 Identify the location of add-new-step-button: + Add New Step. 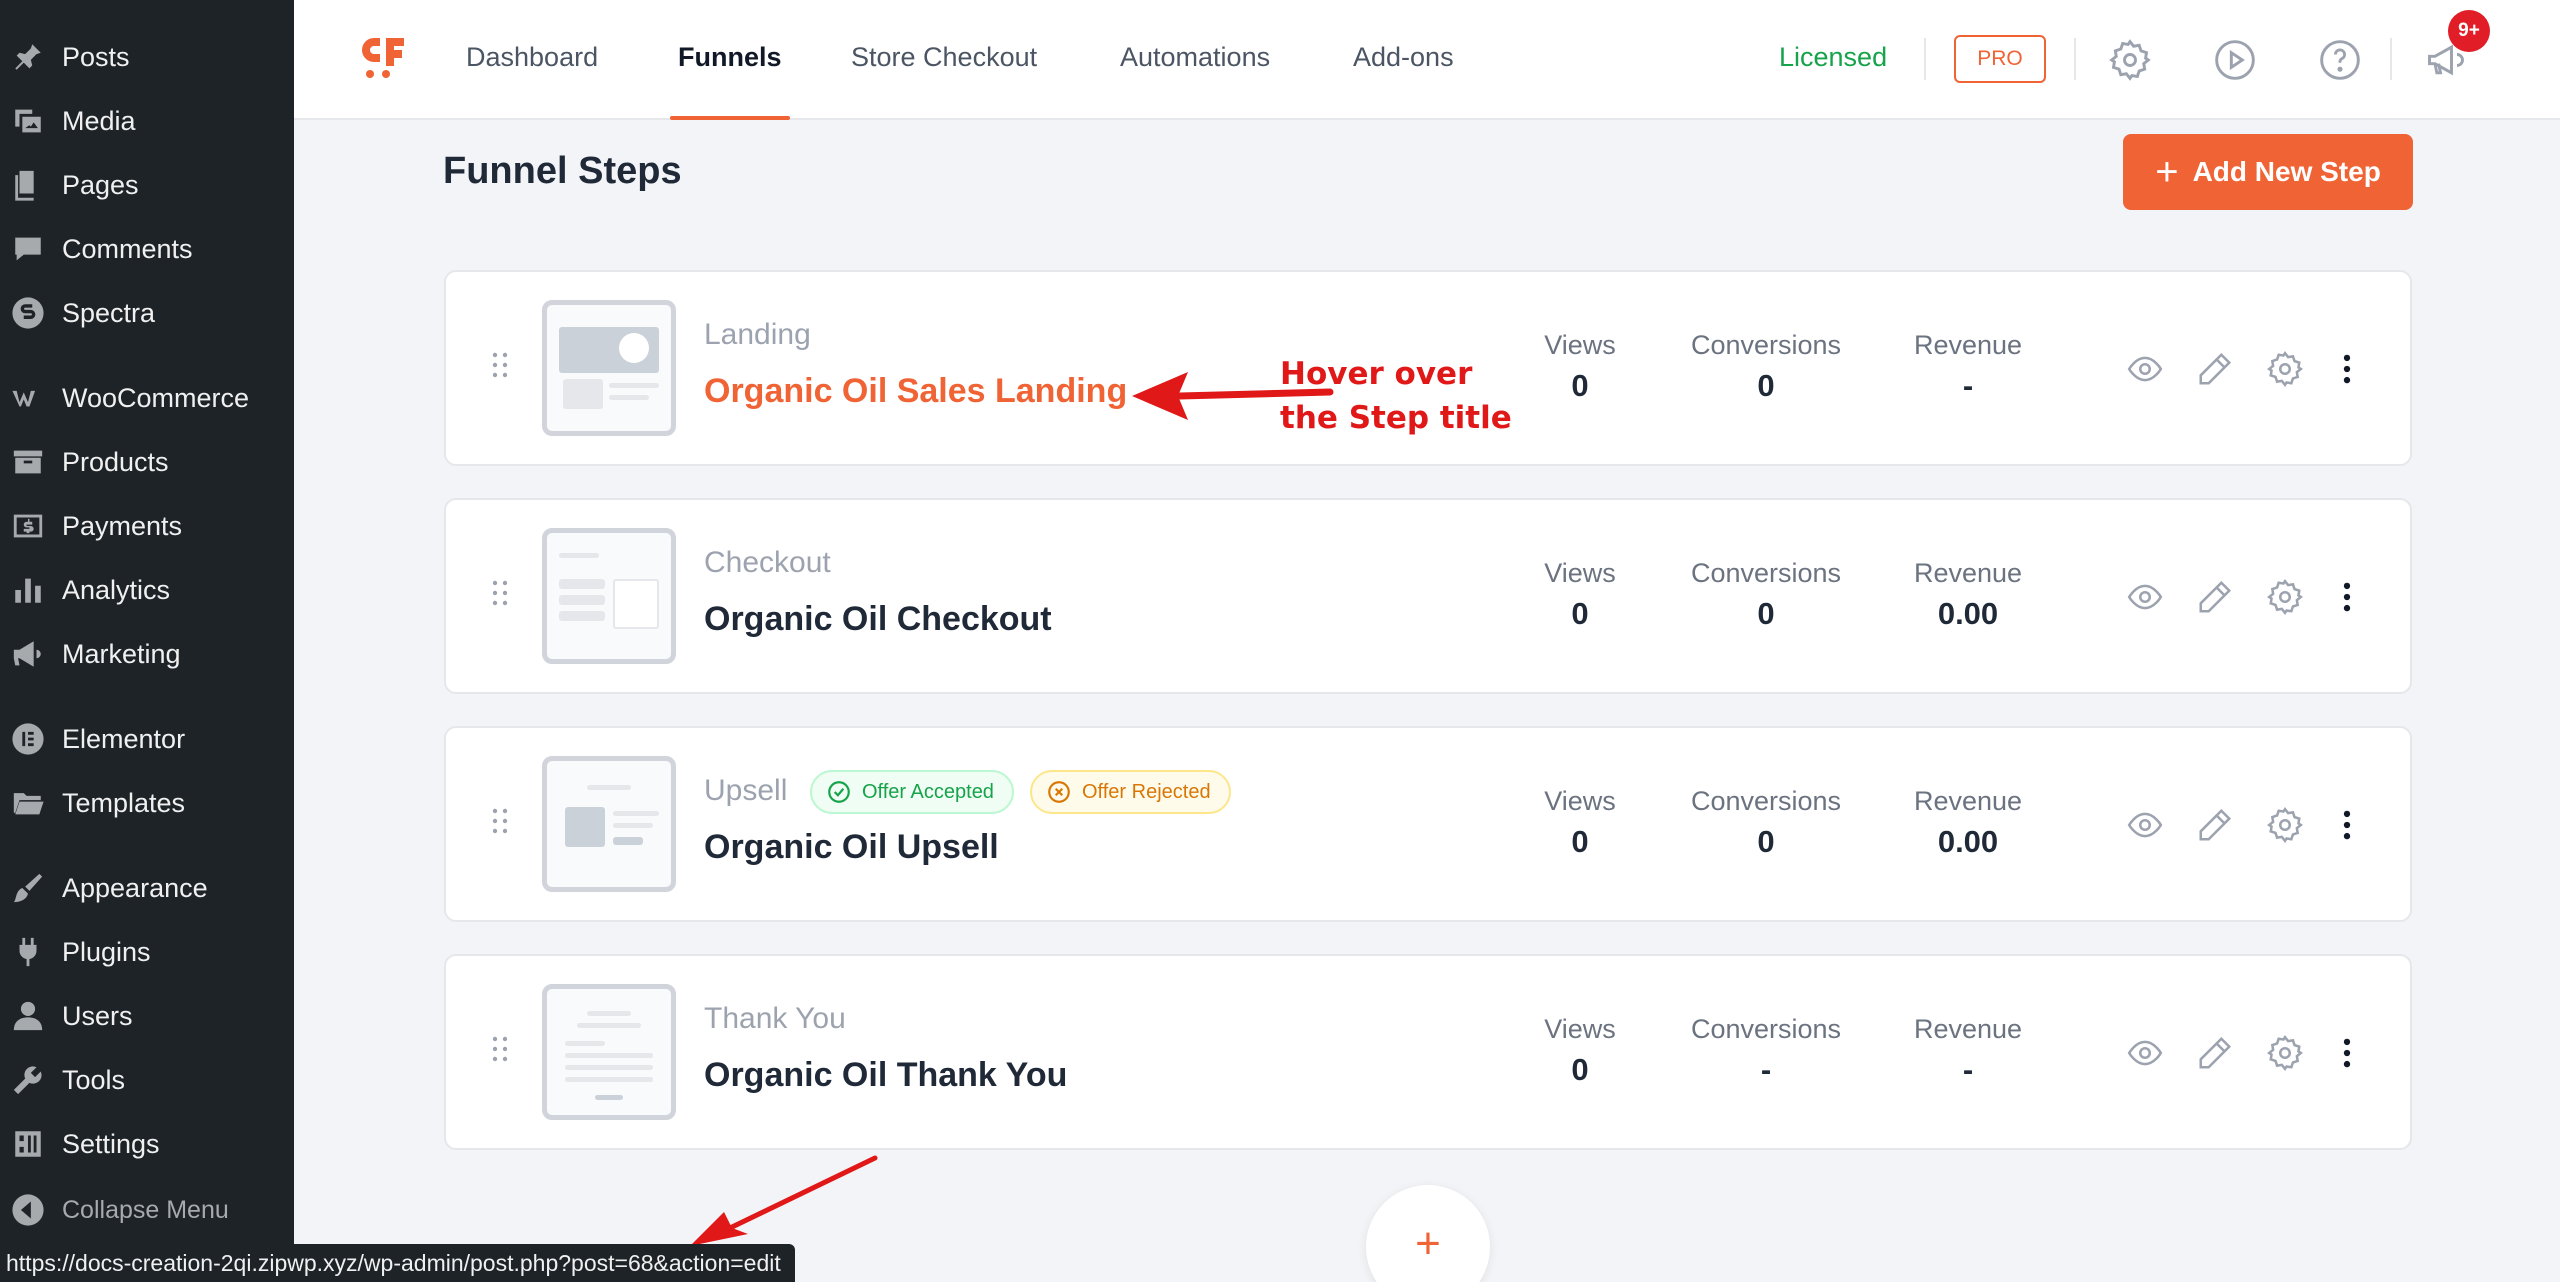
(2268, 172).